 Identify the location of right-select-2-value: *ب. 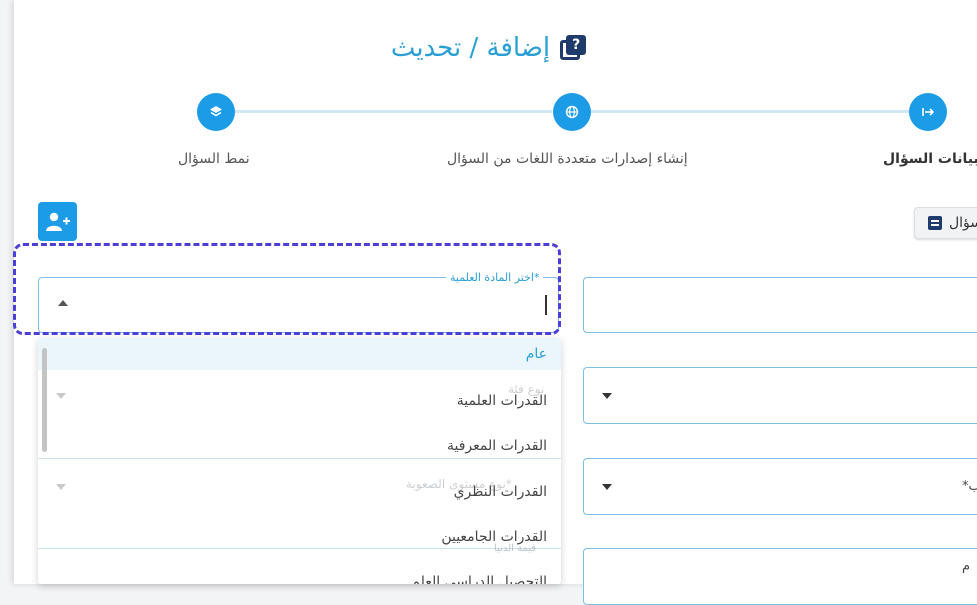
(969, 486).